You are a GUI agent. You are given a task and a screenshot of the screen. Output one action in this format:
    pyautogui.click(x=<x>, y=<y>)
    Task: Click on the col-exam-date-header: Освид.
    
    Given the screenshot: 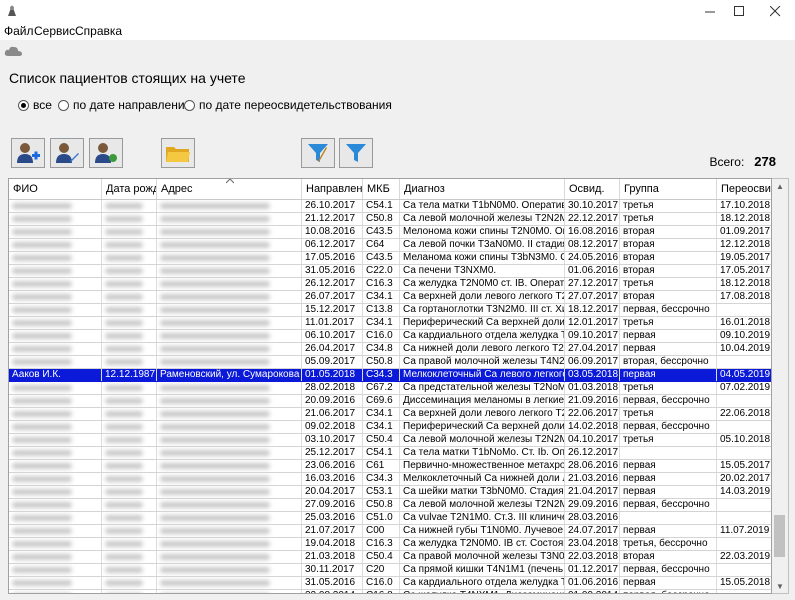 What is the action you would take?
    pyautogui.click(x=592, y=189)
    